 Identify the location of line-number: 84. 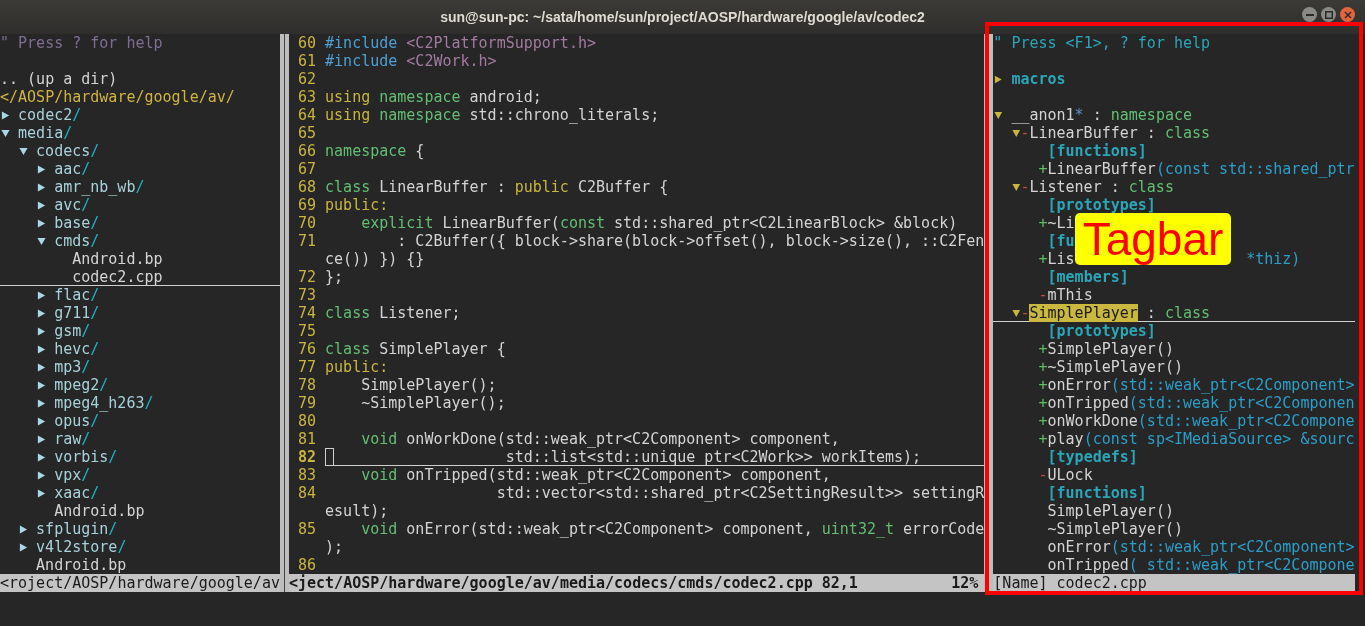
(307, 494).